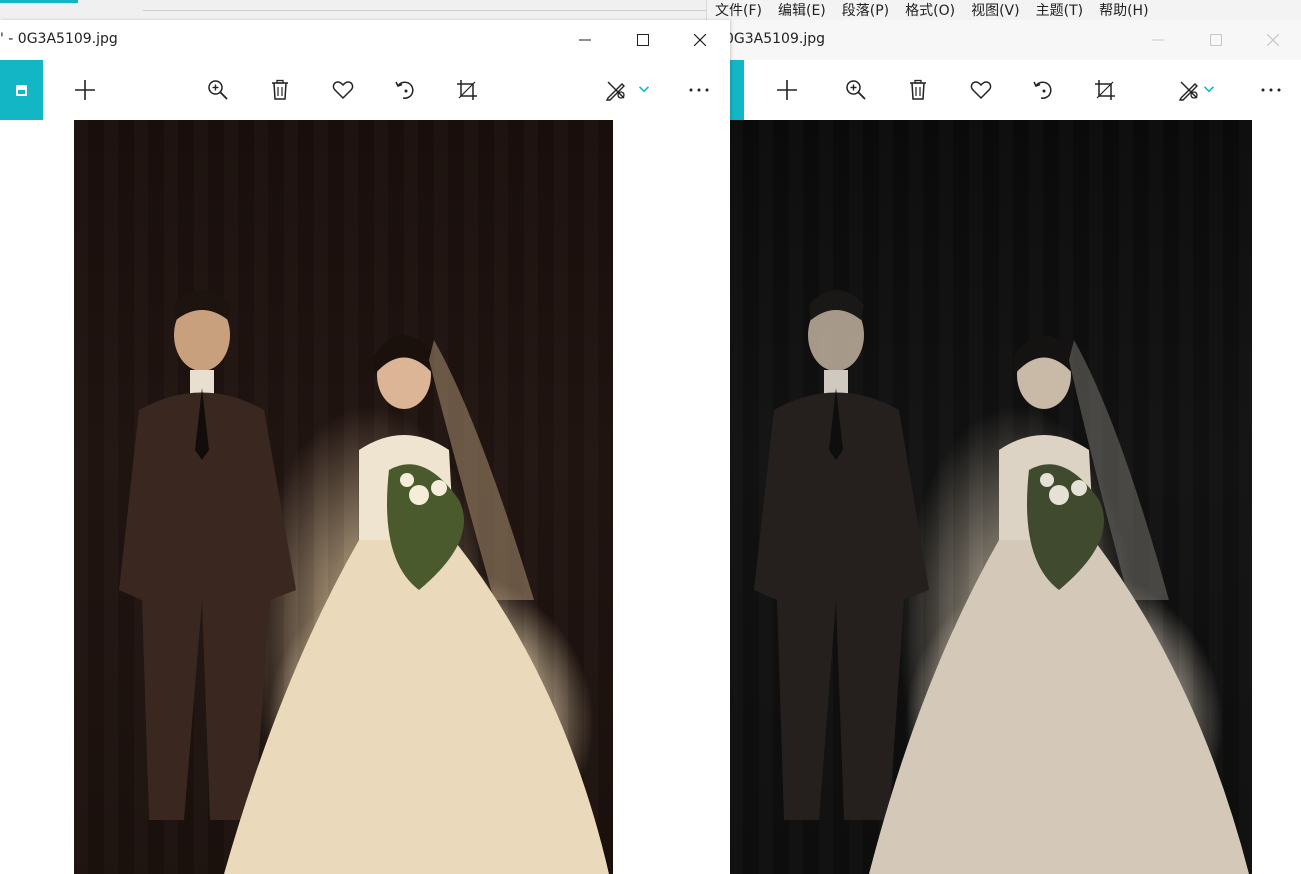  What do you see at coordinates (865, 11) in the screenshot?
I see `menu-paragraph: 段落(P)` at bounding box center [865, 11].